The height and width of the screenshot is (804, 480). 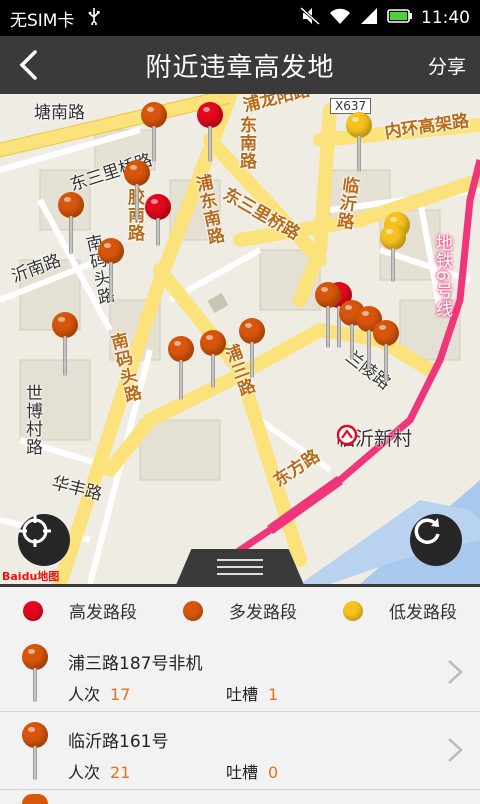 I want to click on legend-label-low: 低发路段, so click(x=423, y=613).